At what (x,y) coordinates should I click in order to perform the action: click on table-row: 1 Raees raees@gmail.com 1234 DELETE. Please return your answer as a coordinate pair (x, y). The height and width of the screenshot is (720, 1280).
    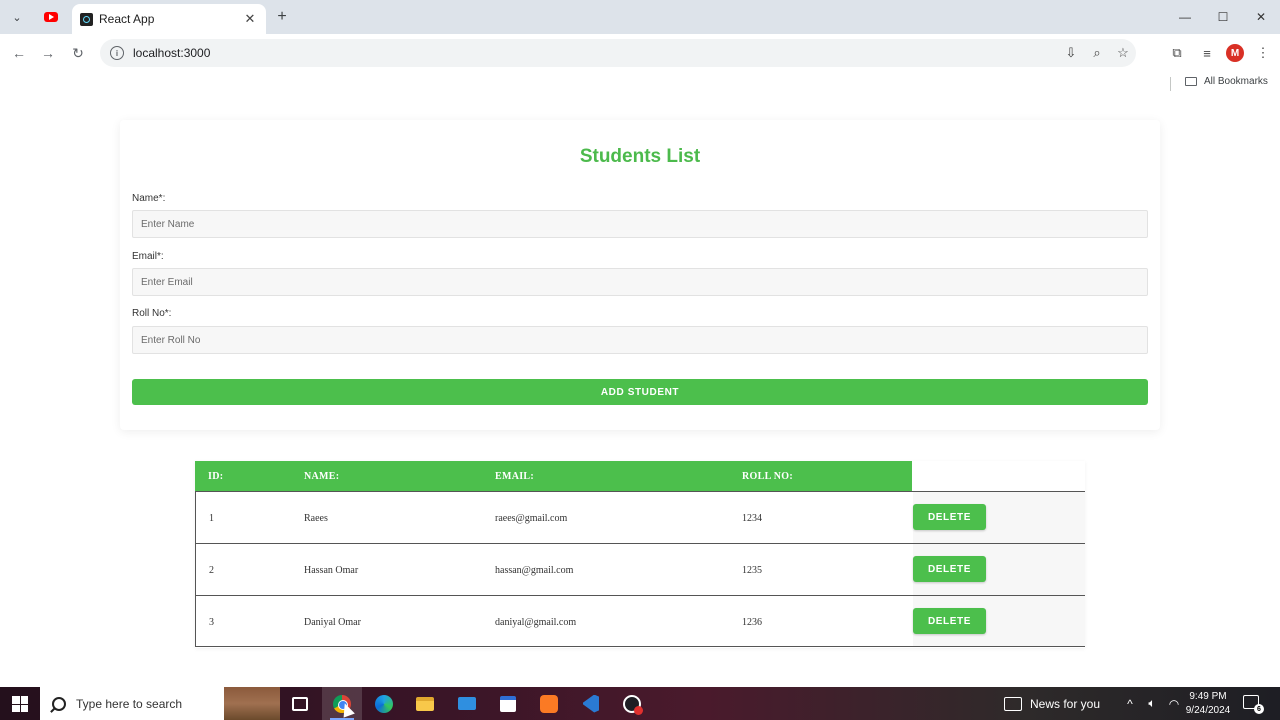
    Looking at the image, I should click on (640, 517).